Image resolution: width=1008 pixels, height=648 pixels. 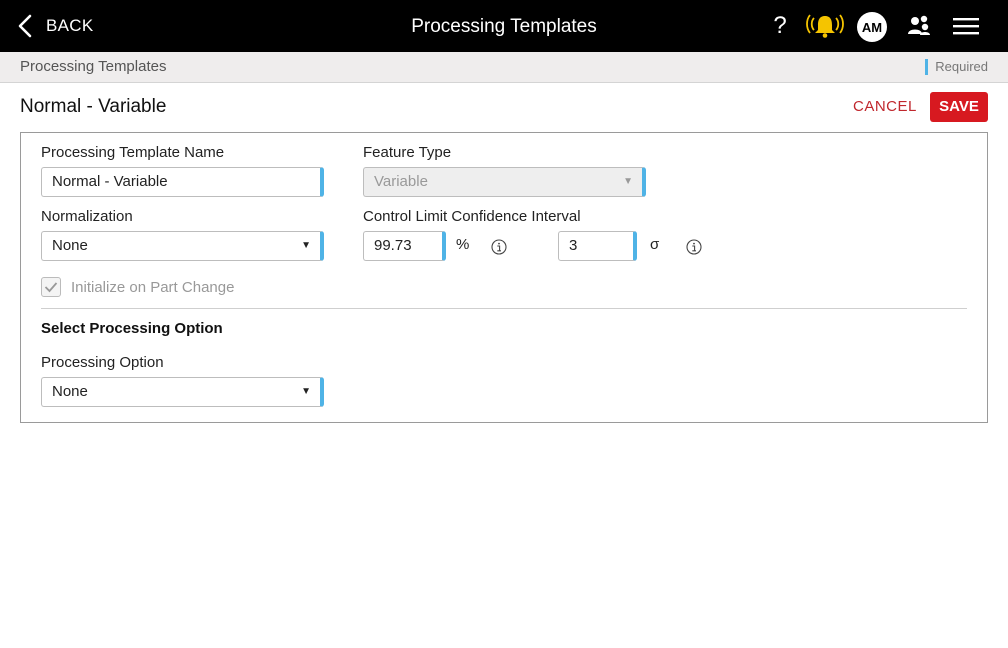 I want to click on help-icon: ?, so click(x=780, y=26).